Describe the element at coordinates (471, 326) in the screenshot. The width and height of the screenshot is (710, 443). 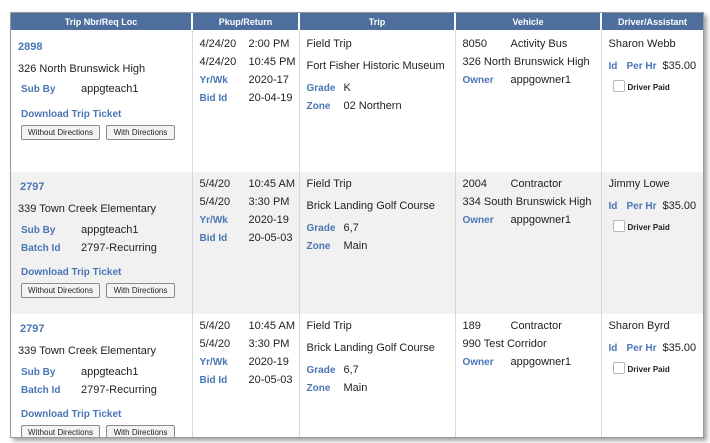
I see `vehicle-number: 189` at that location.